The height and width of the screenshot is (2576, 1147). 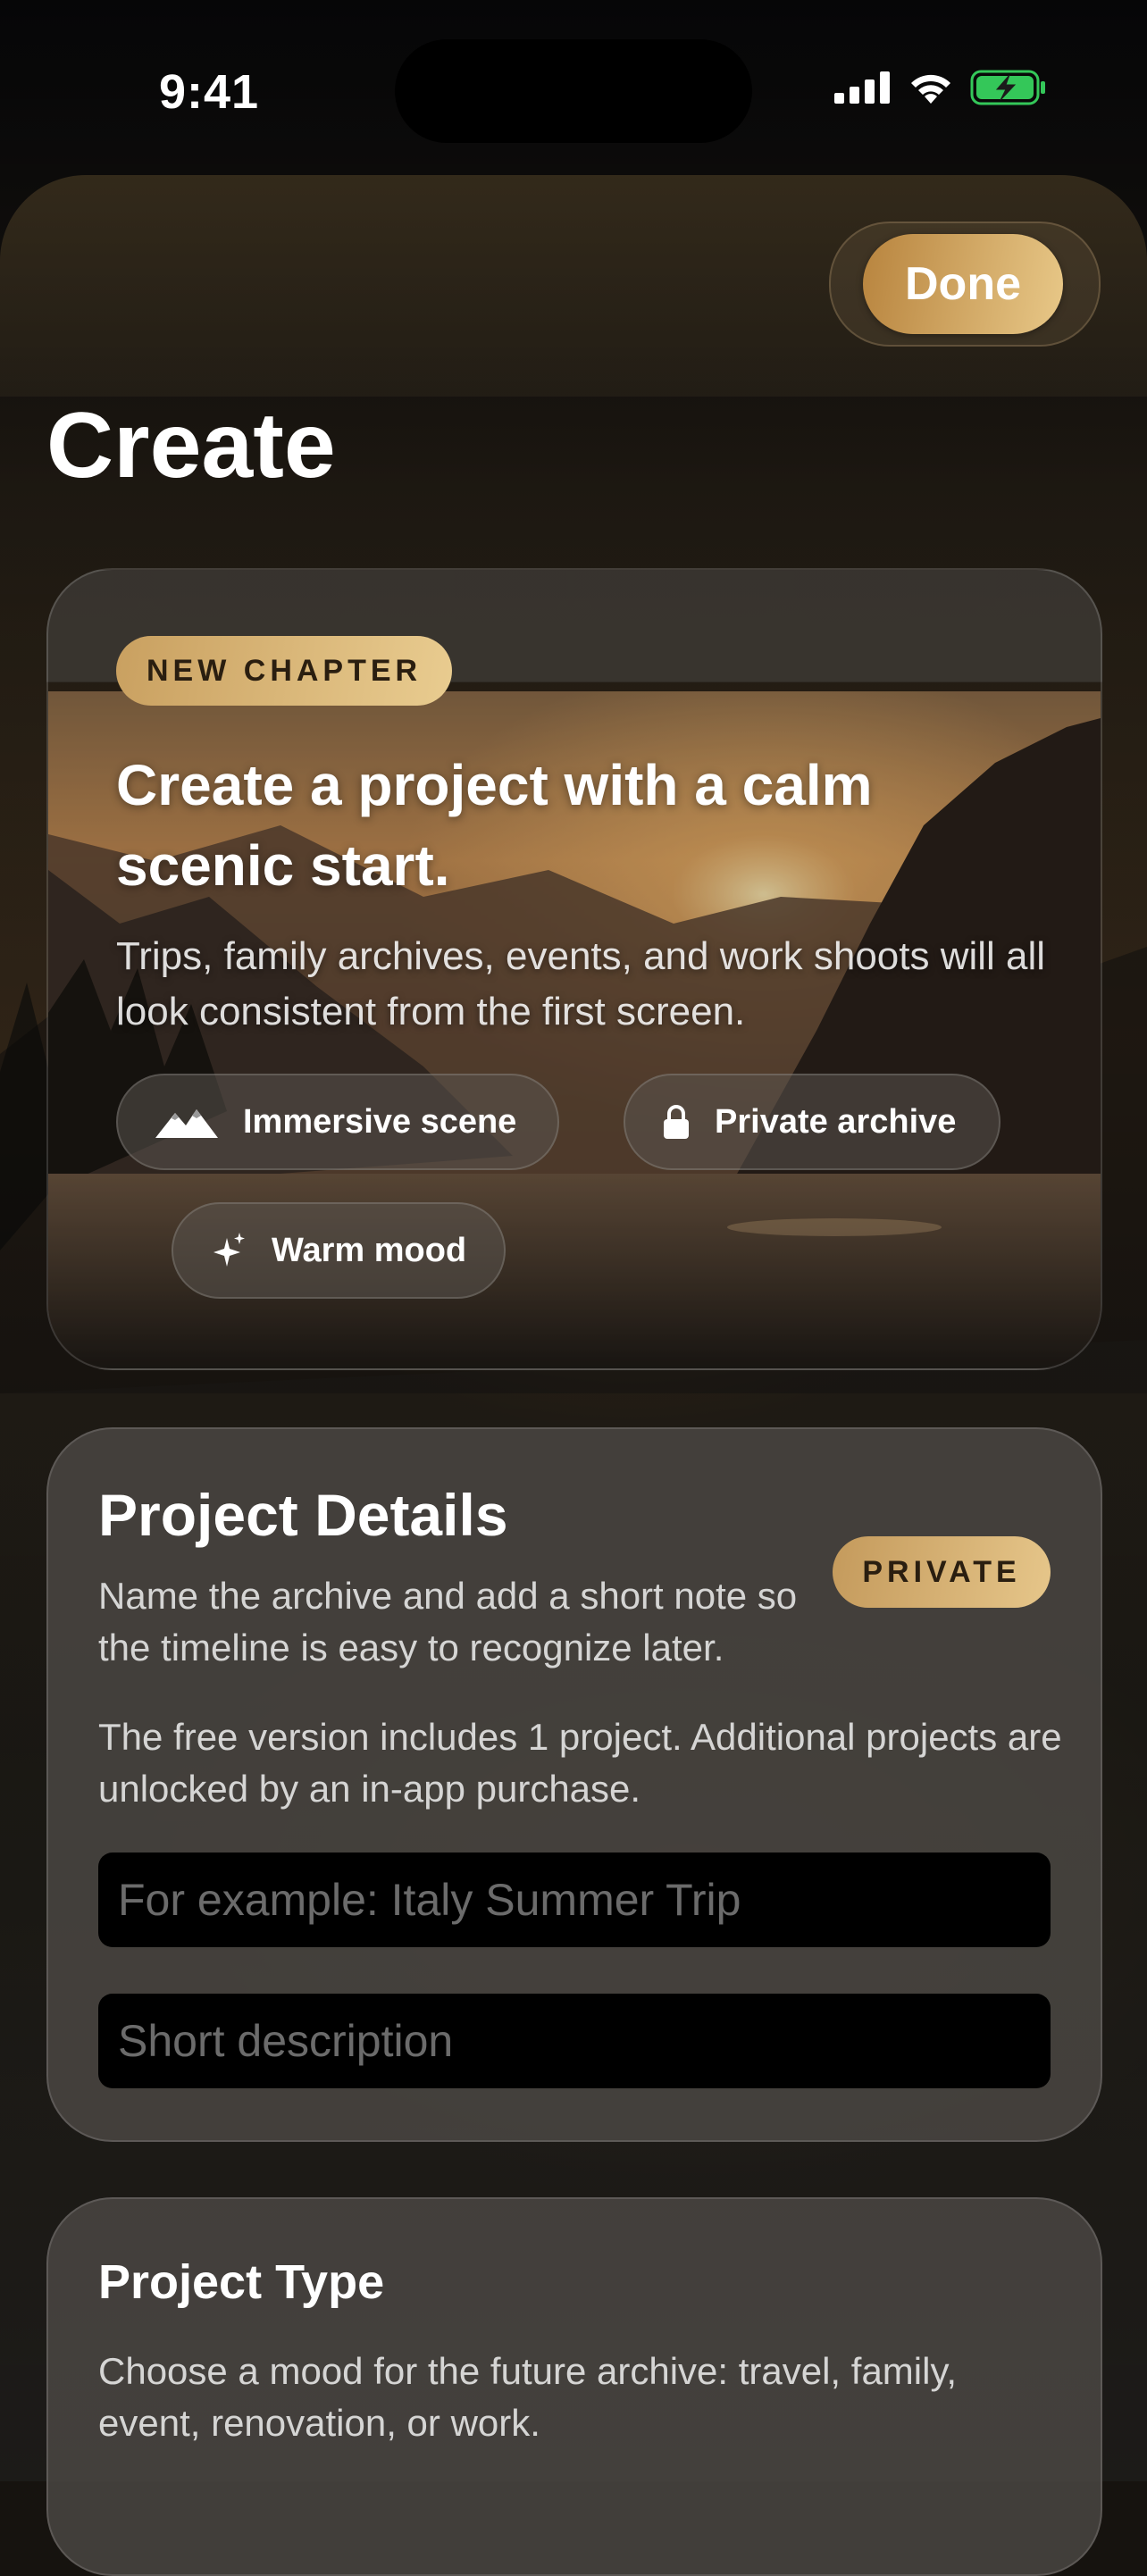 What do you see at coordinates (210, 92) in the screenshot?
I see `status-time: 9:41` at bounding box center [210, 92].